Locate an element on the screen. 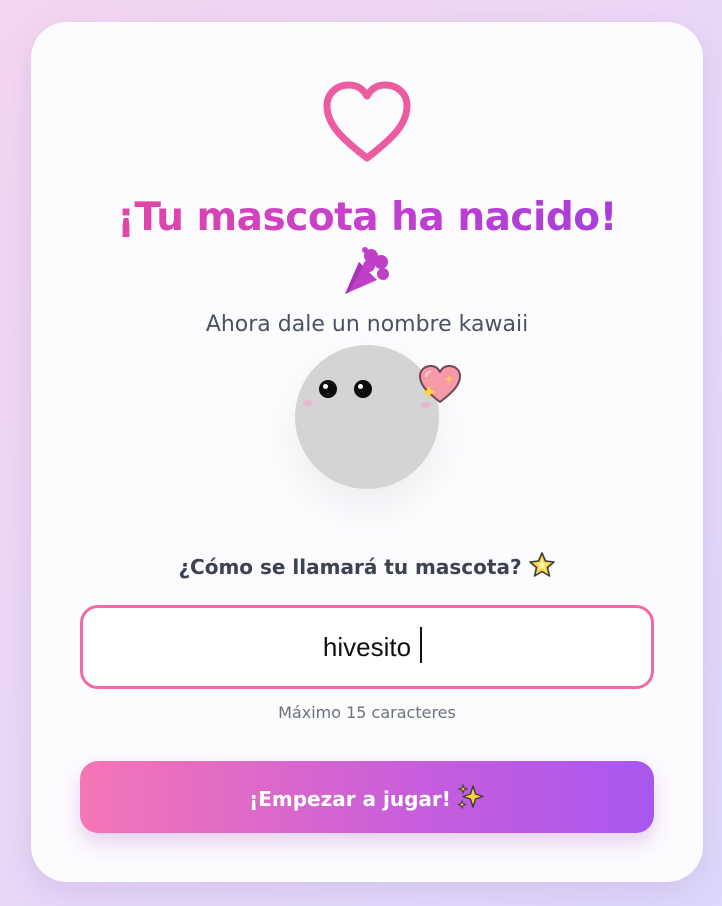 The image size is (722, 906). name-question-label: ¿Cómo se llamará tu mascota? is located at coordinates (350, 567).